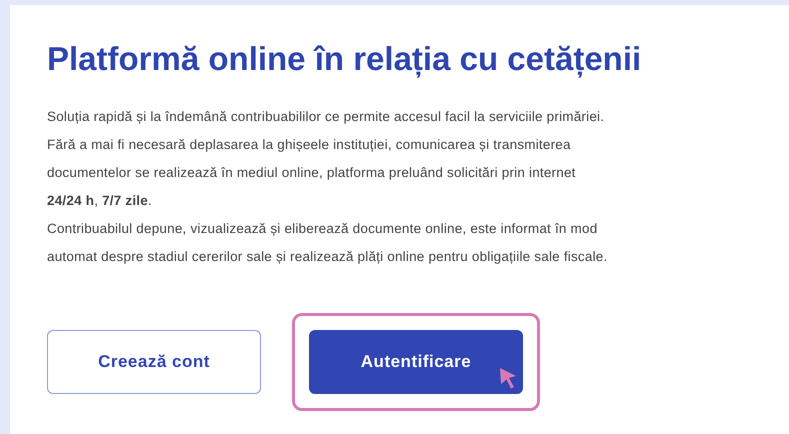 This screenshot has height=434, width=789. I want to click on description-text: Fără a mai fi necesară deplasarea la ghișeele instituției, comunicarea și transmiterea, so click(309, 145).